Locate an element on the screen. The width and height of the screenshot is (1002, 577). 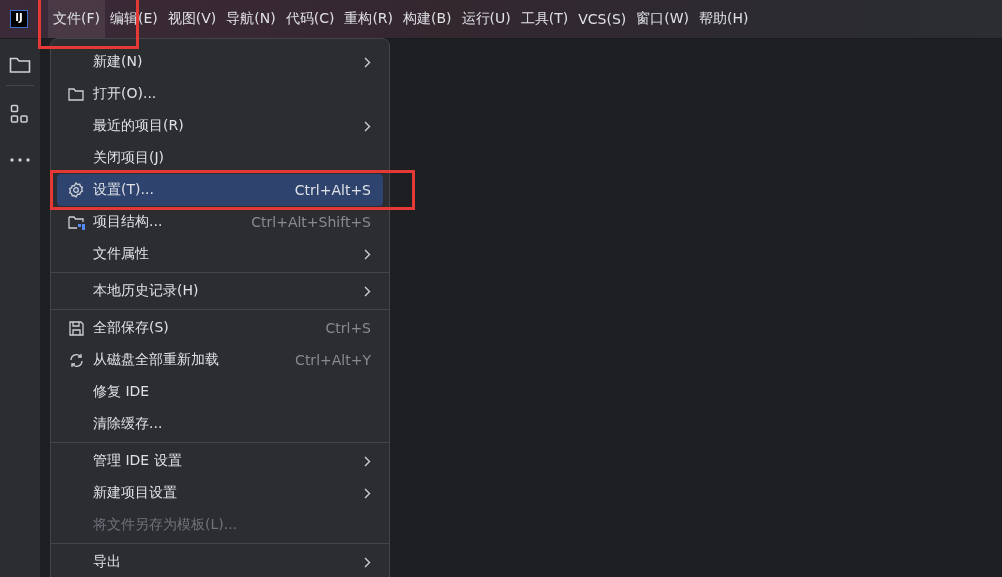
structure-icon is located at coordinates (20, 114).